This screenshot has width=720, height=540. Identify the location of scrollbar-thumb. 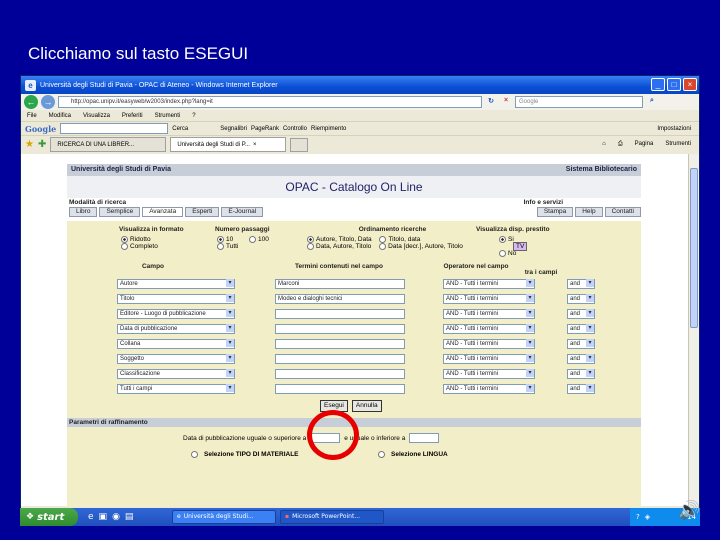
(694, 248).